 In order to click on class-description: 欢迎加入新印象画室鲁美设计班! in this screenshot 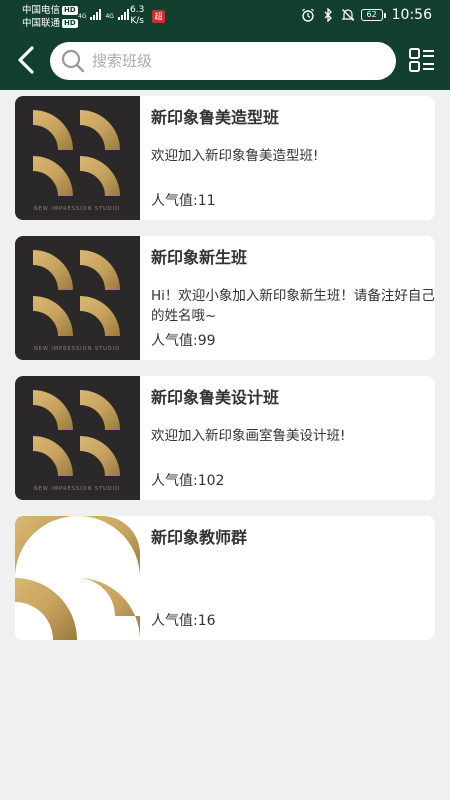, I will do `click(248, 436)`.